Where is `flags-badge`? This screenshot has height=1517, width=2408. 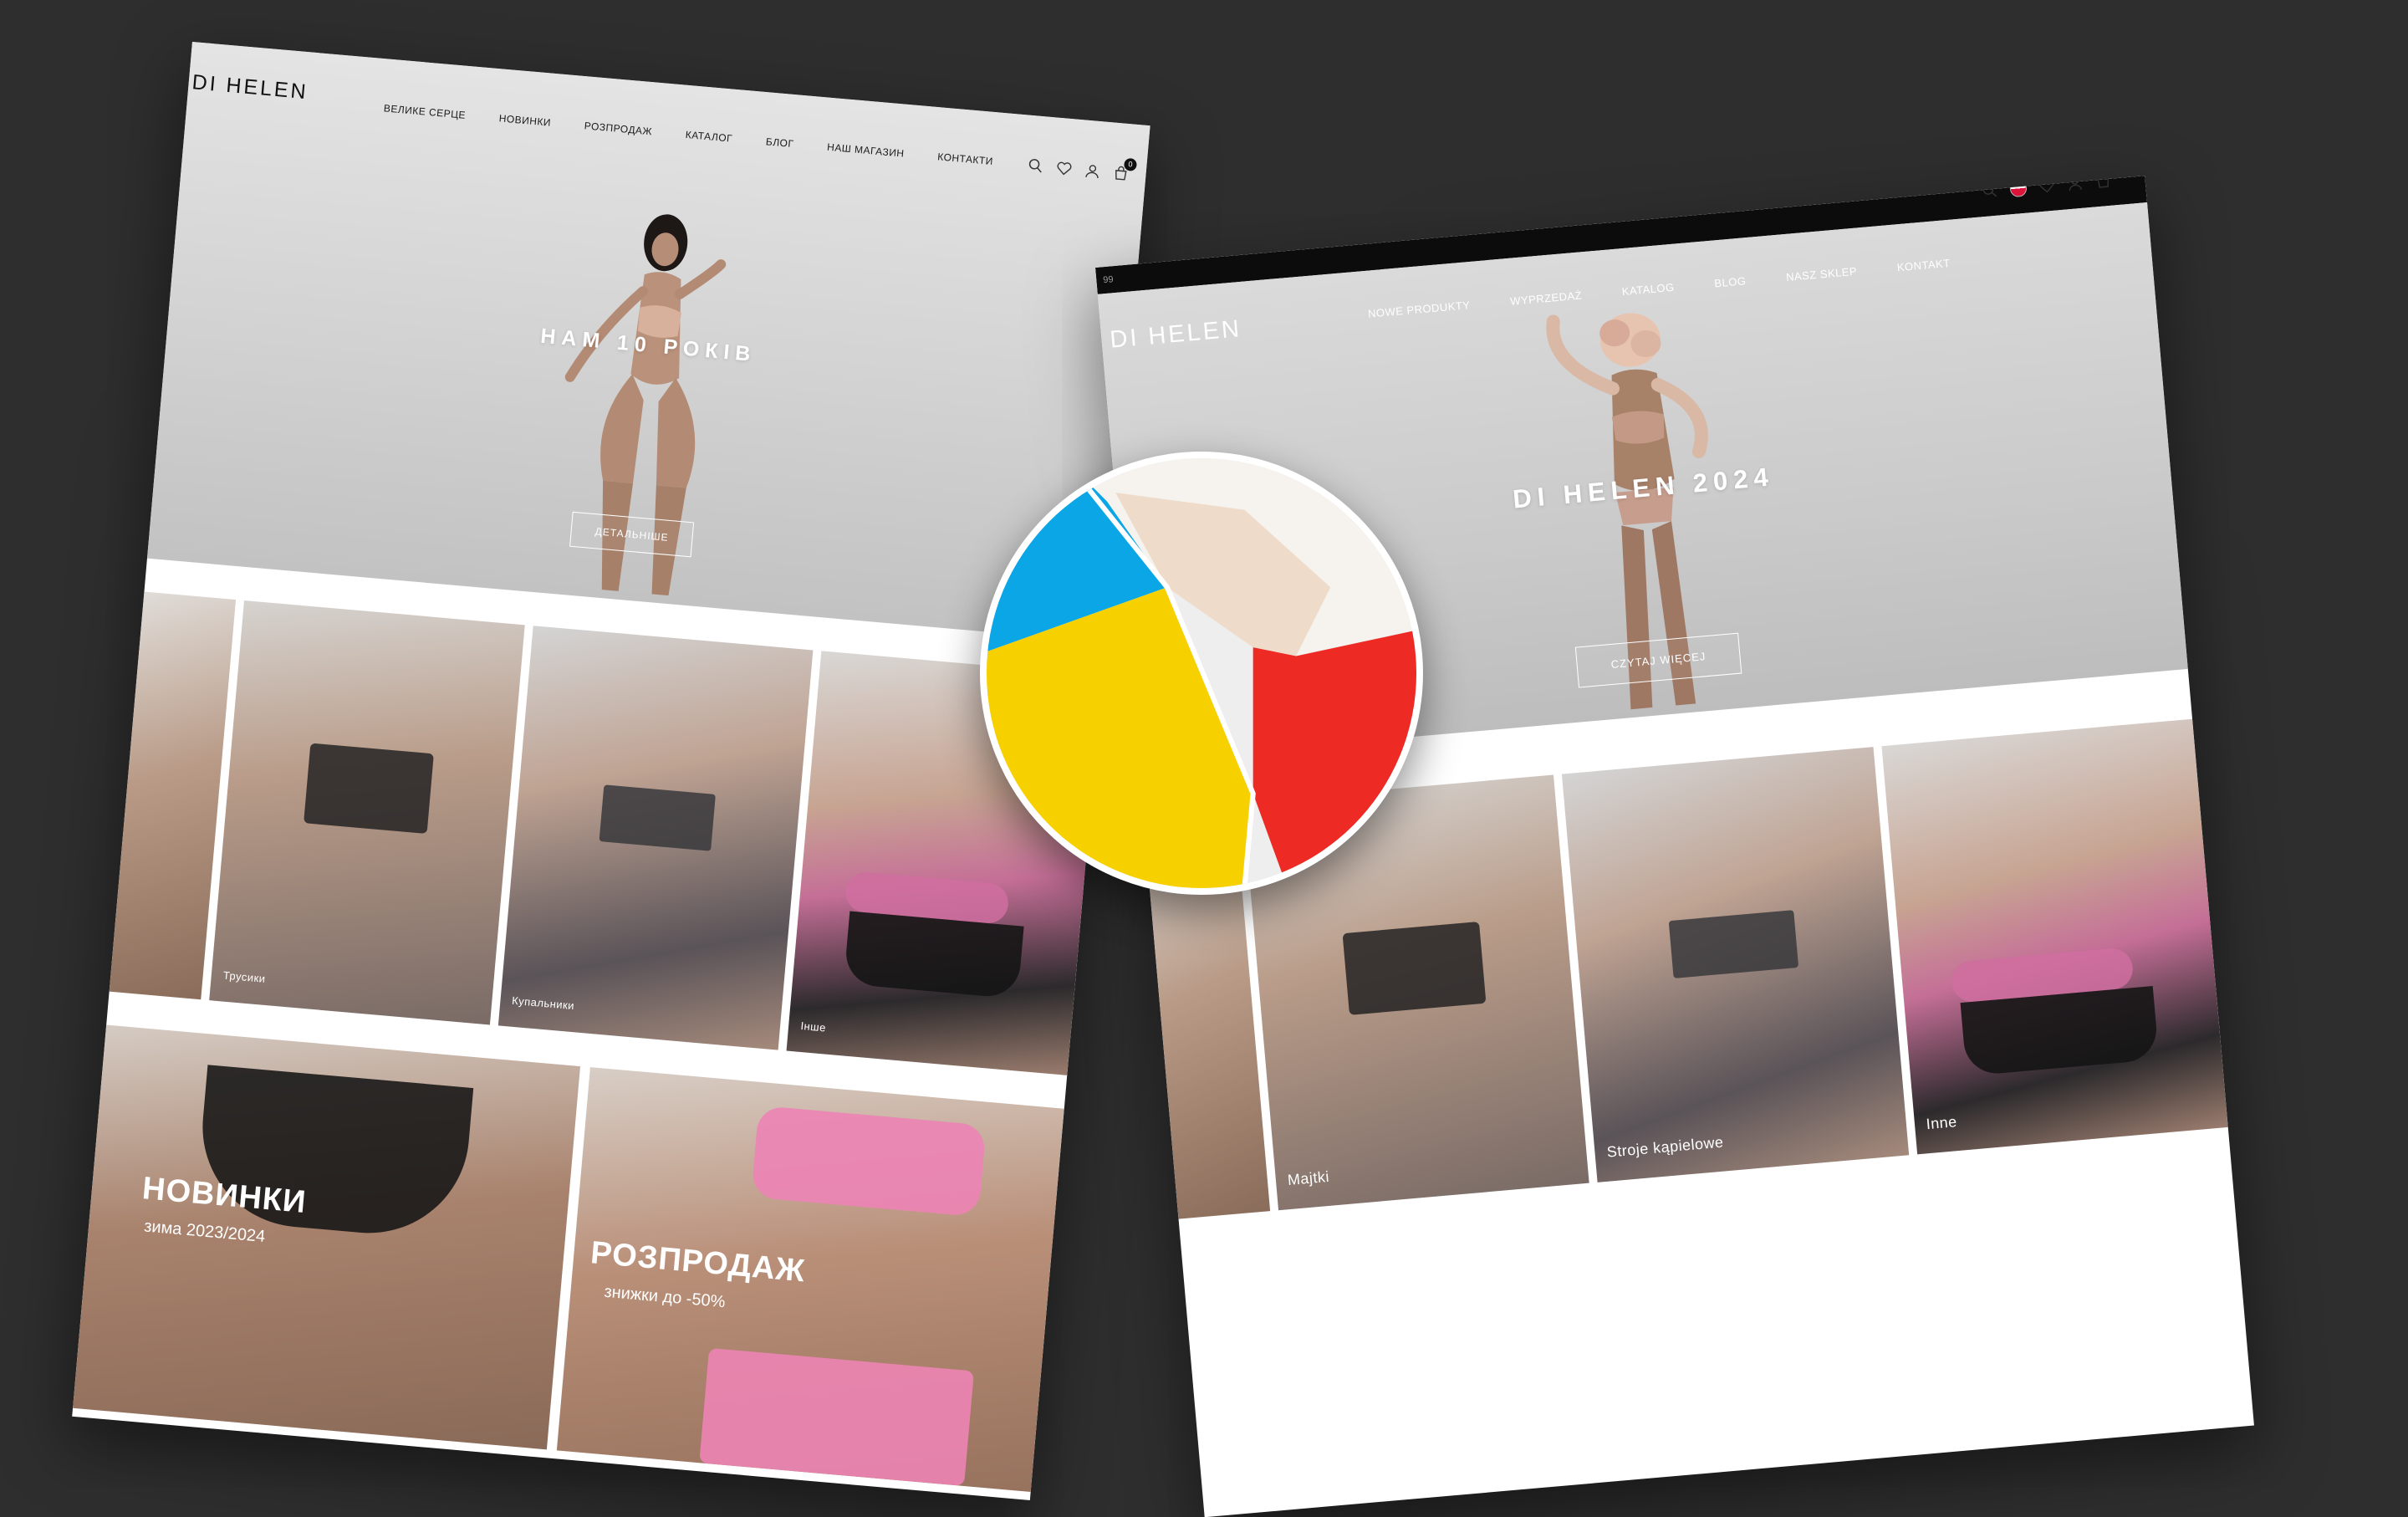 flags-badge is located at coordinates (1201, 673).